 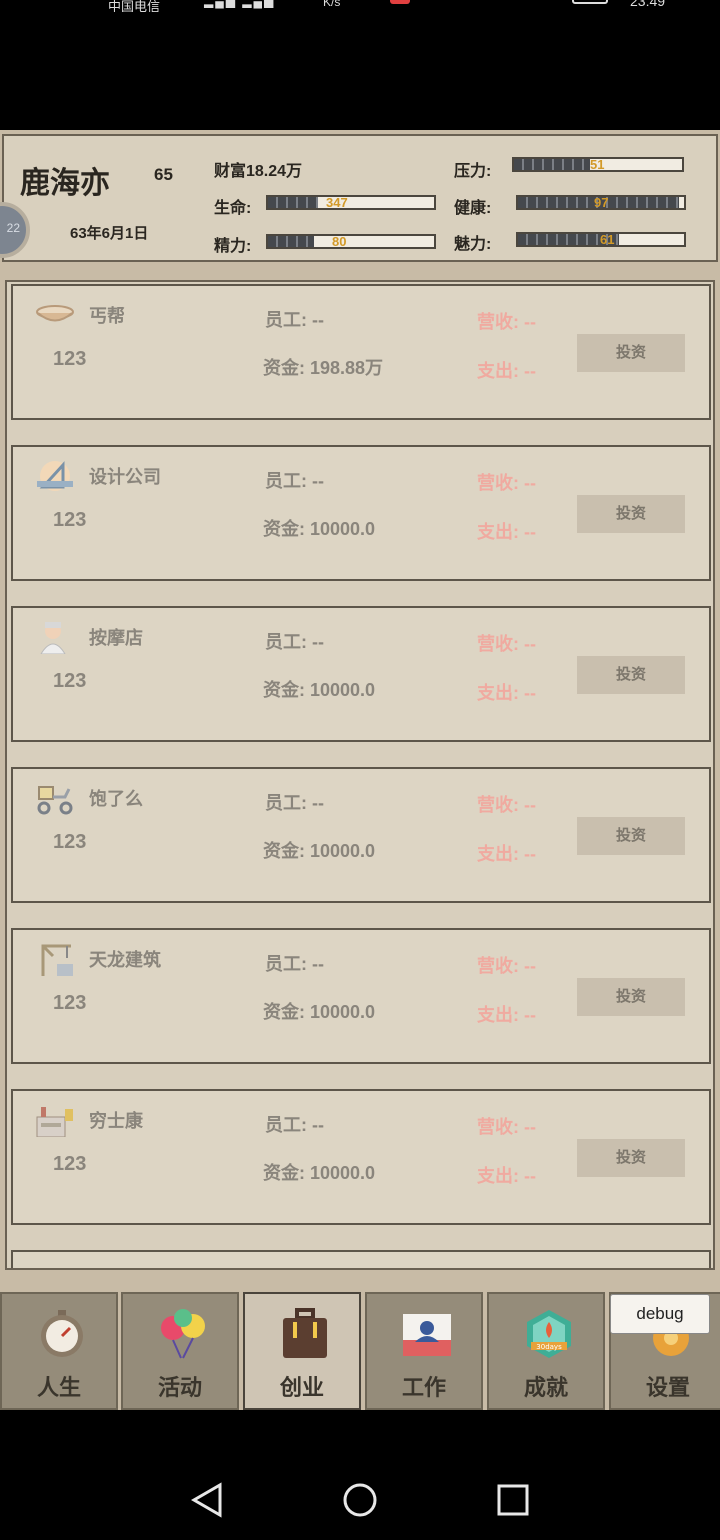 What do you see at coordinates (57, 960) in the screenshot?
I see `crane-icon` at bounding box center [57, 960].